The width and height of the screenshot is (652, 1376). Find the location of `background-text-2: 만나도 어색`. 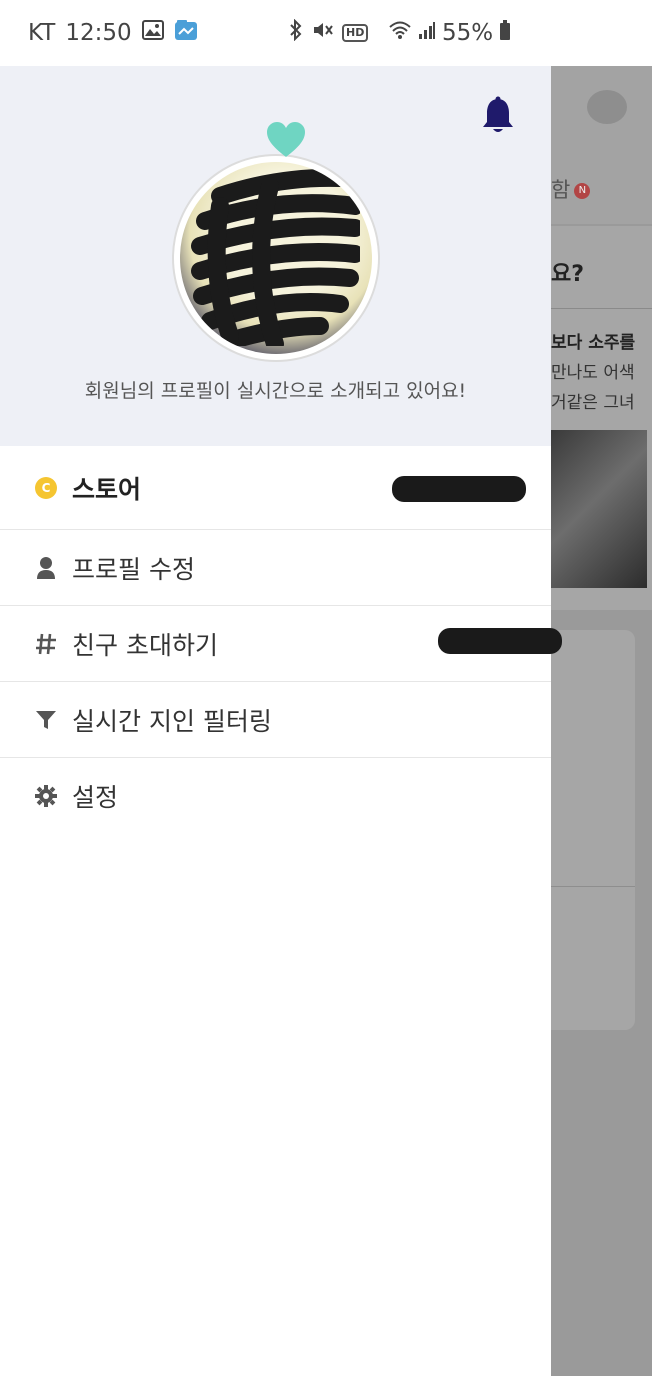

background-text-2: 만나도 어색 is located at coordinates (593, 373).